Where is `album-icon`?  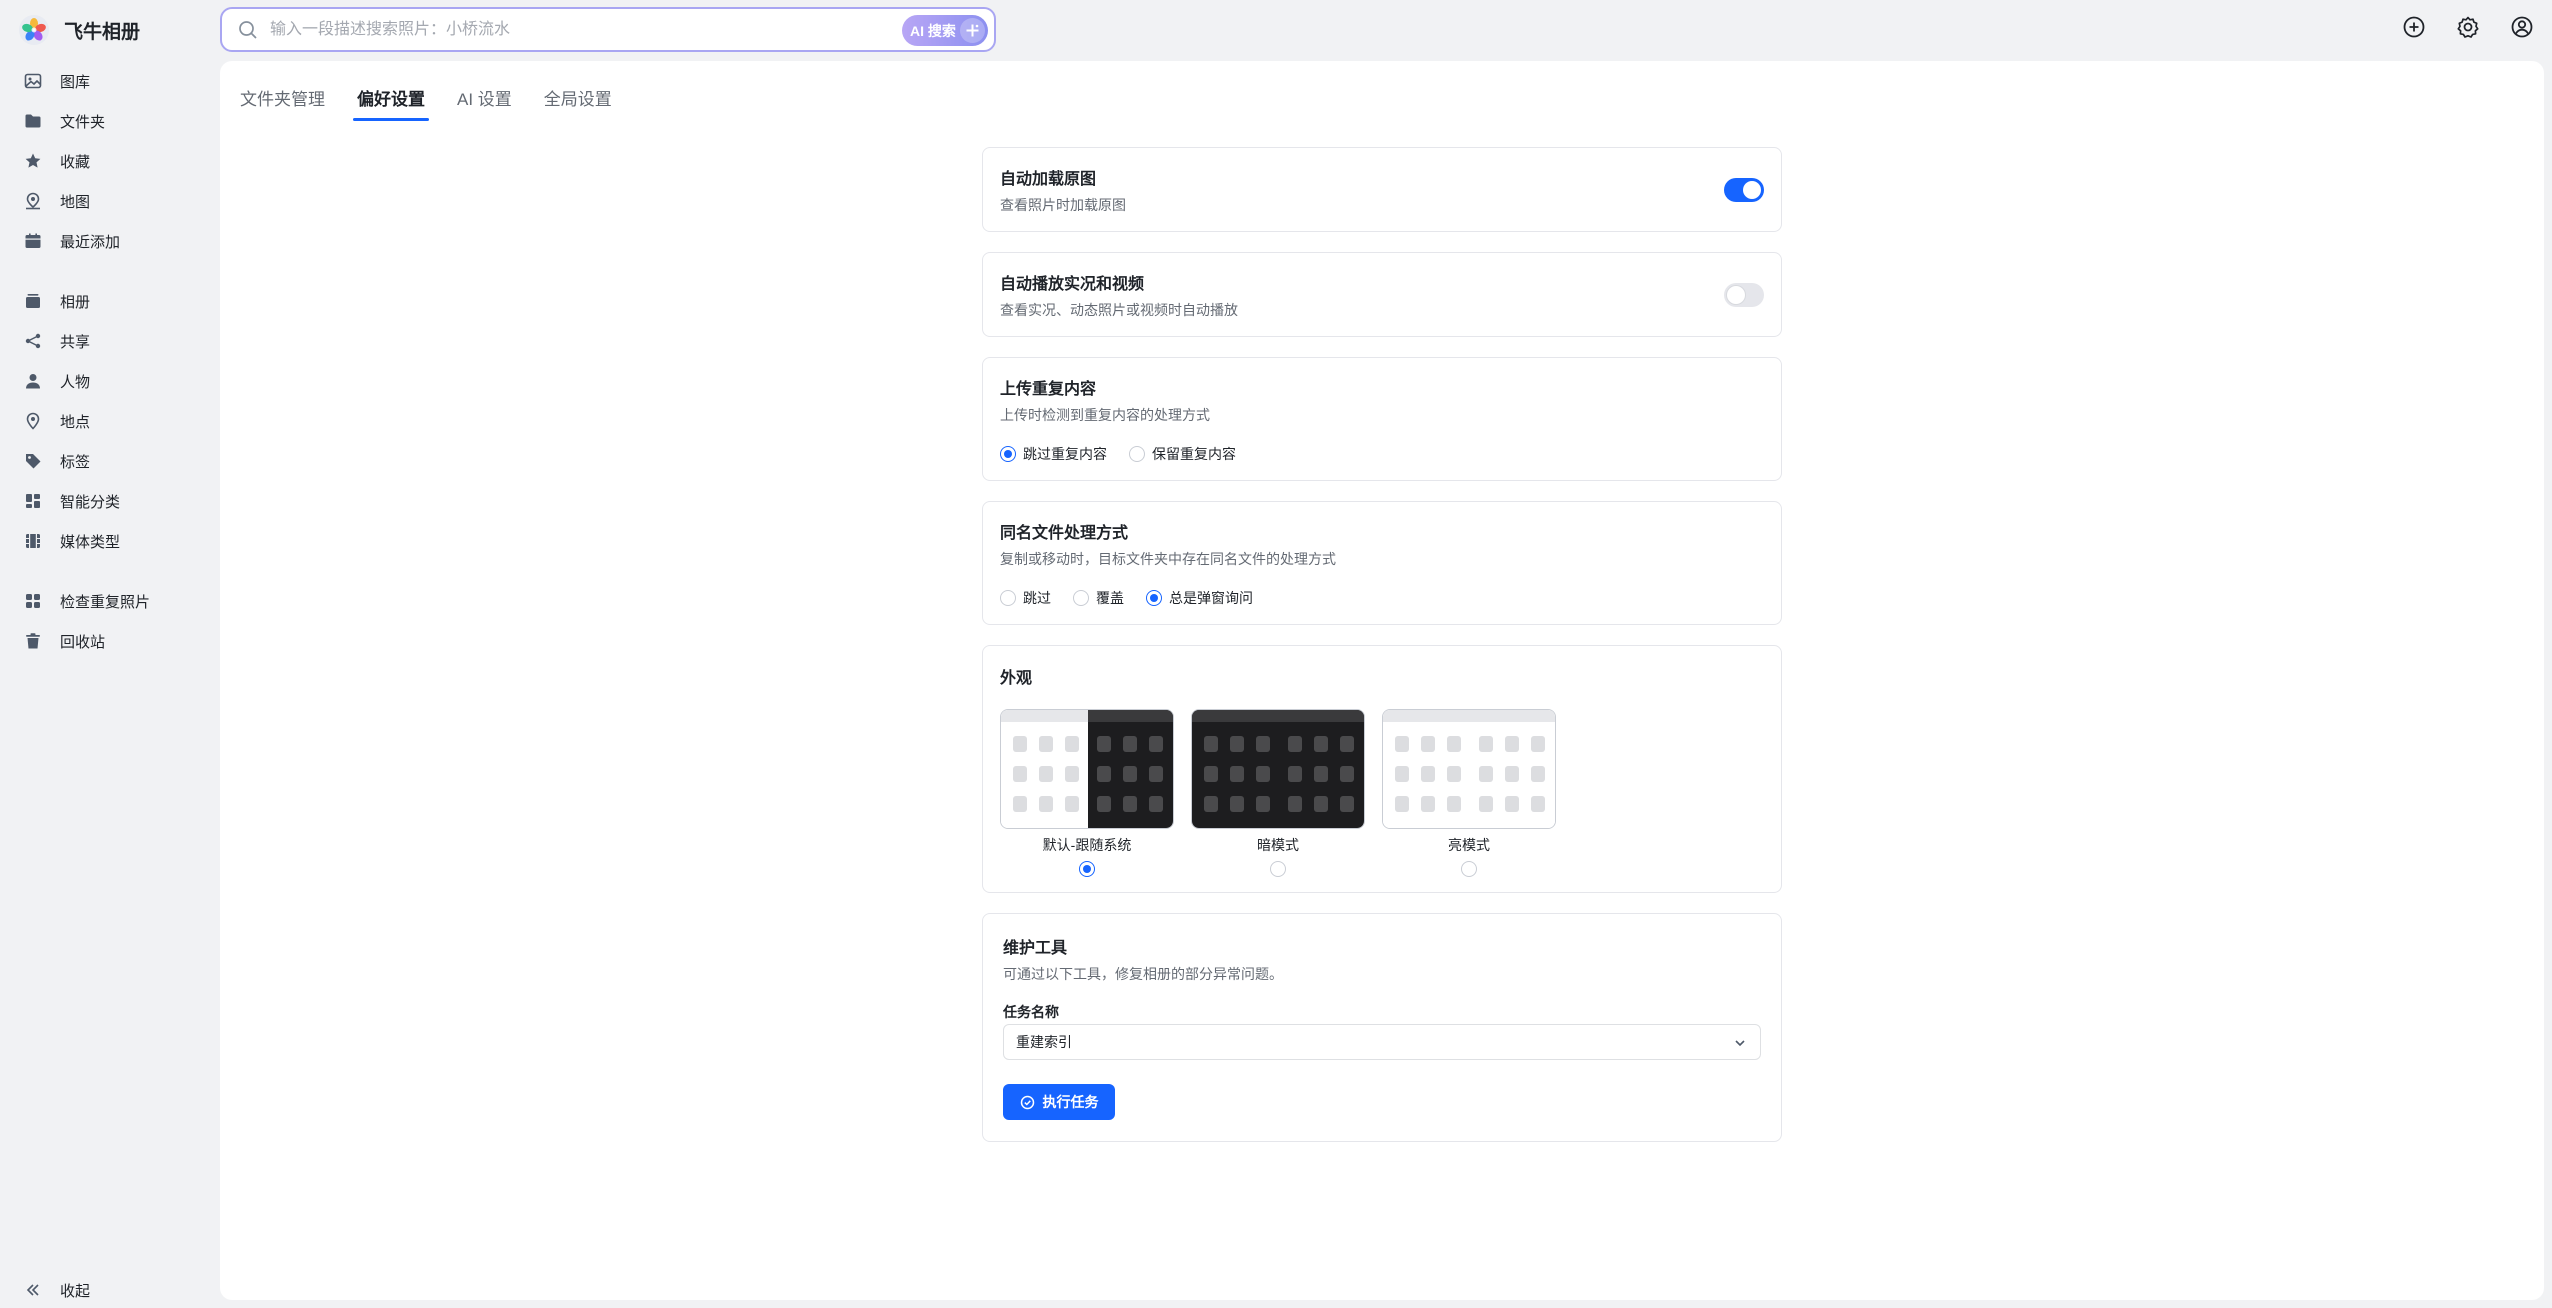
album-icon is located at coordinates (33, 301).